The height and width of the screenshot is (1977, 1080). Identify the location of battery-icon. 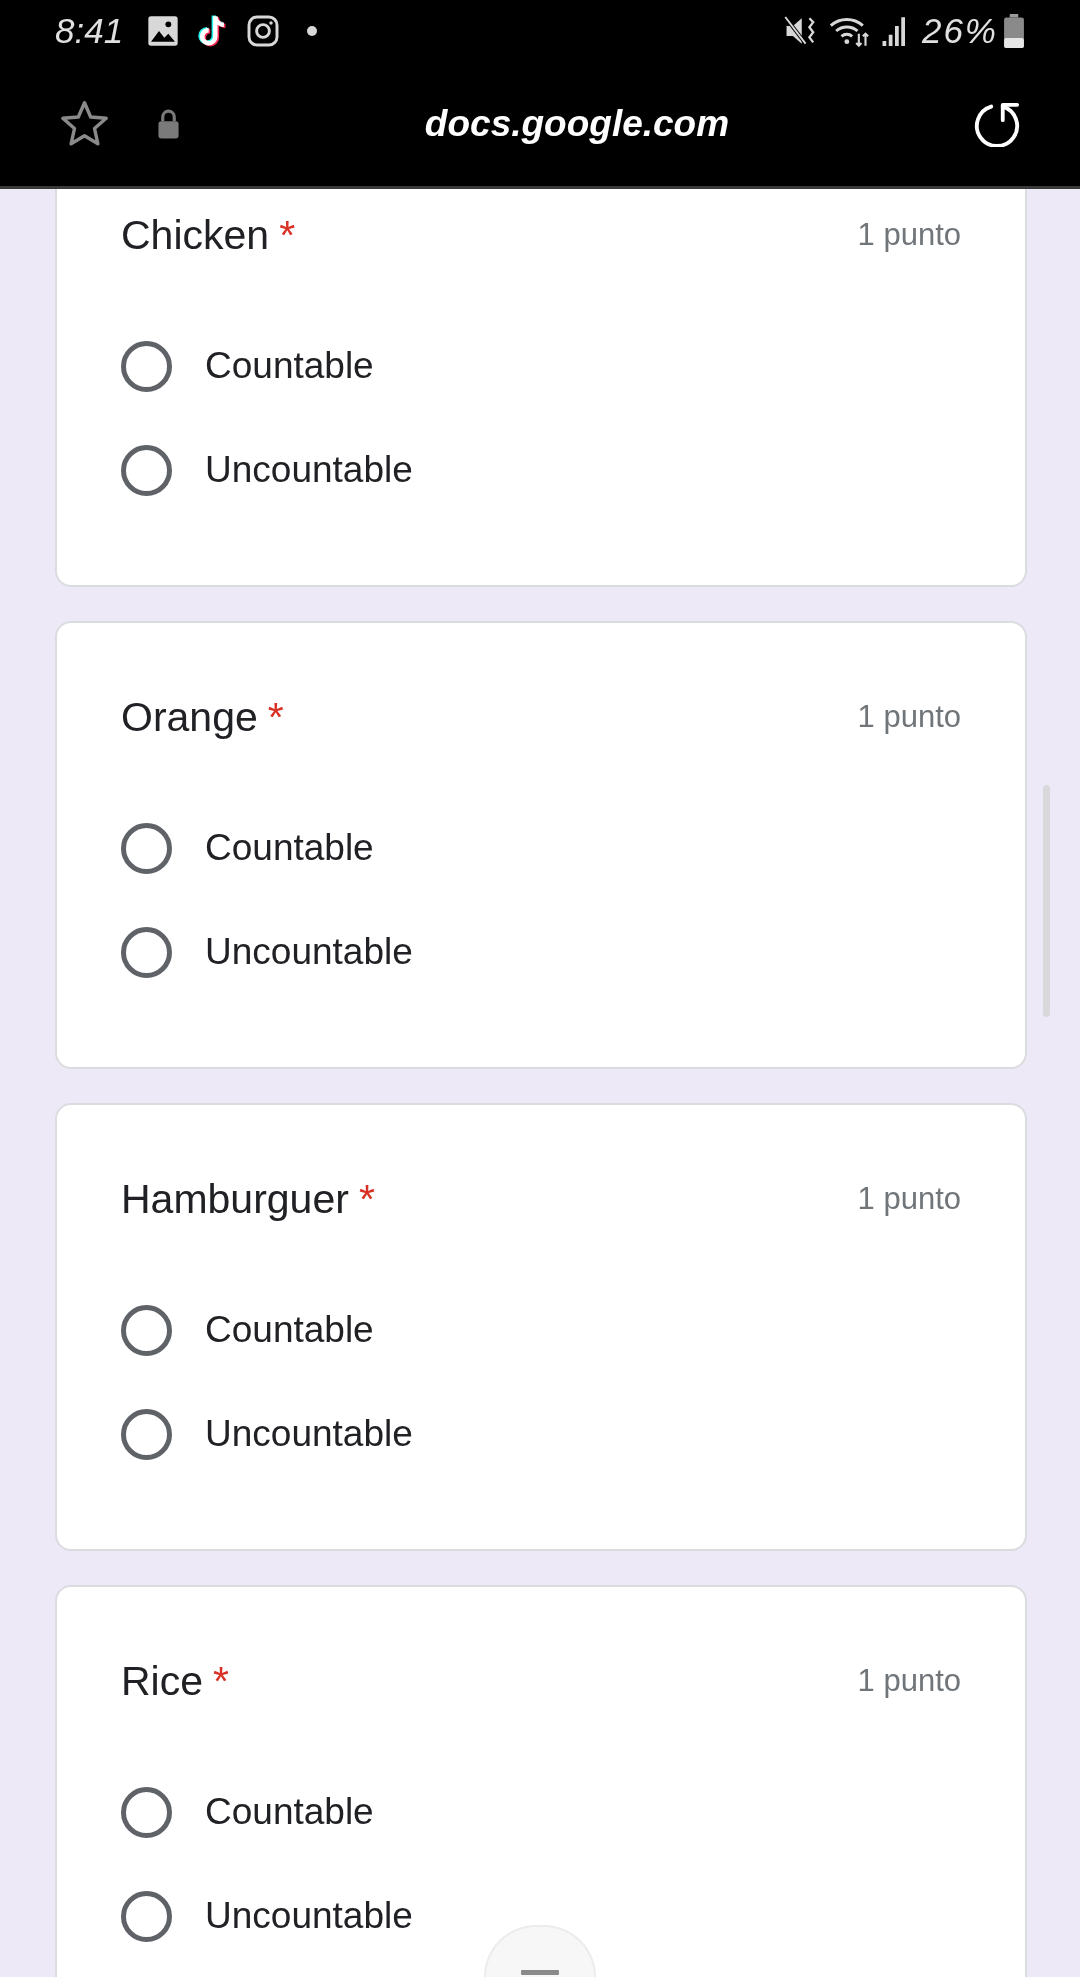
(1014, 31).